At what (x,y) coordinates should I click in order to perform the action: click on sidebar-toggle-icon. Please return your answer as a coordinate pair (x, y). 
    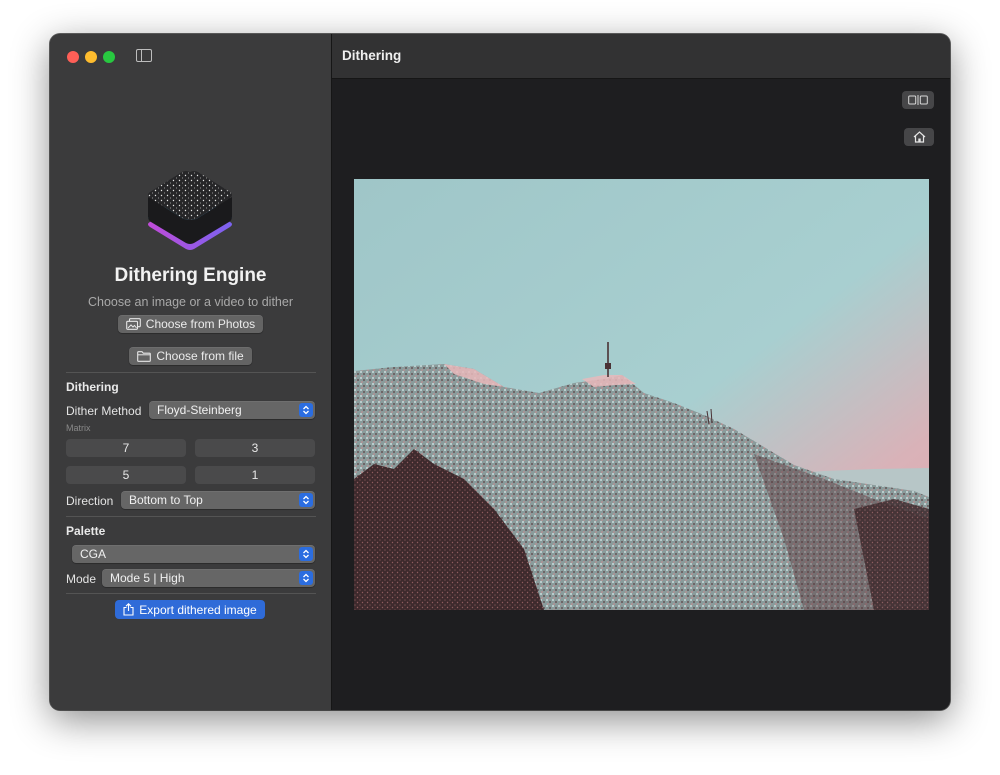
    Looking at the image, I should click on (144, 55).